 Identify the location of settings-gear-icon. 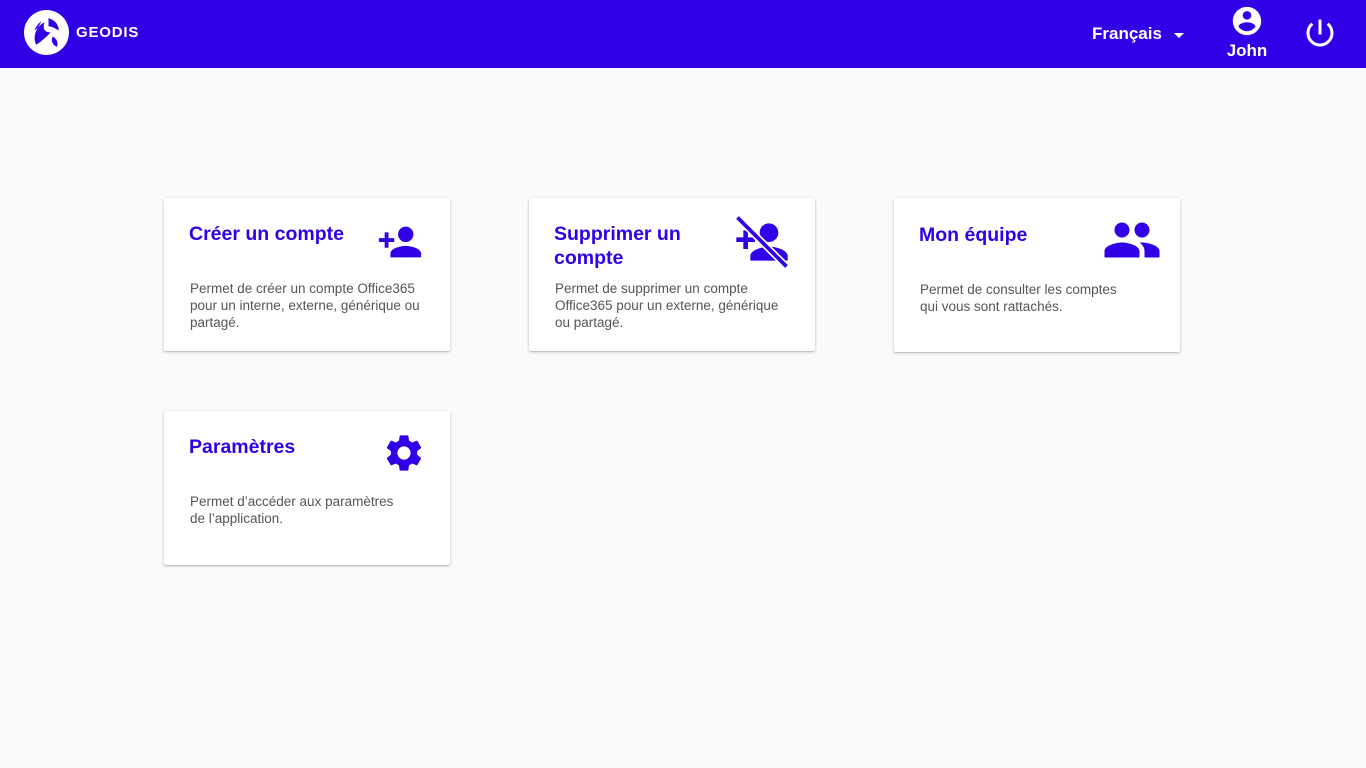
(404, 453).